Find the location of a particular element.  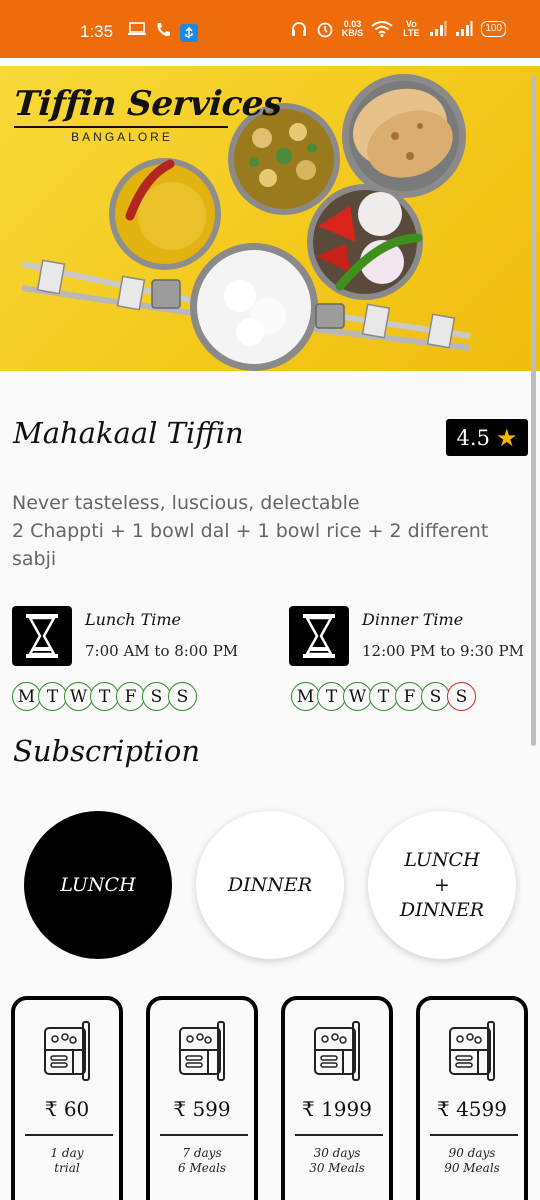

meal-type-lunch-button: LUNCH is located at coordinates (98, 885).